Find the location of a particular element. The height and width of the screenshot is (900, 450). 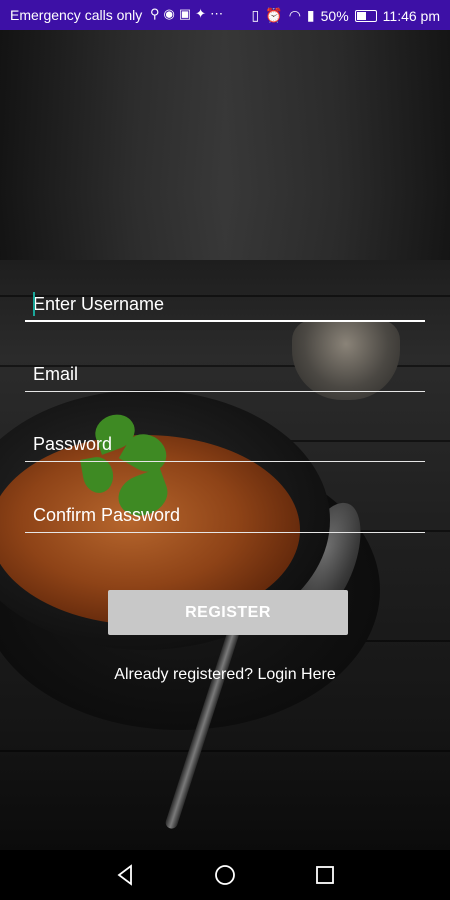

back-icon is located at coordinates (125, 875).